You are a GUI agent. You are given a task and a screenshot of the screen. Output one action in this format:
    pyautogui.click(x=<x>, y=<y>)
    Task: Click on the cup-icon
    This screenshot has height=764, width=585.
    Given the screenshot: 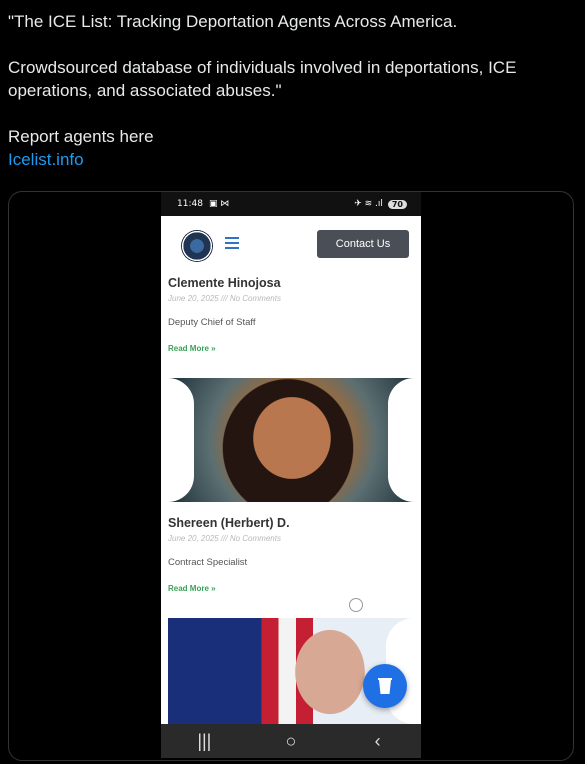 What is the action you would take?
    pyautogui.click(x=385, y=686)
    